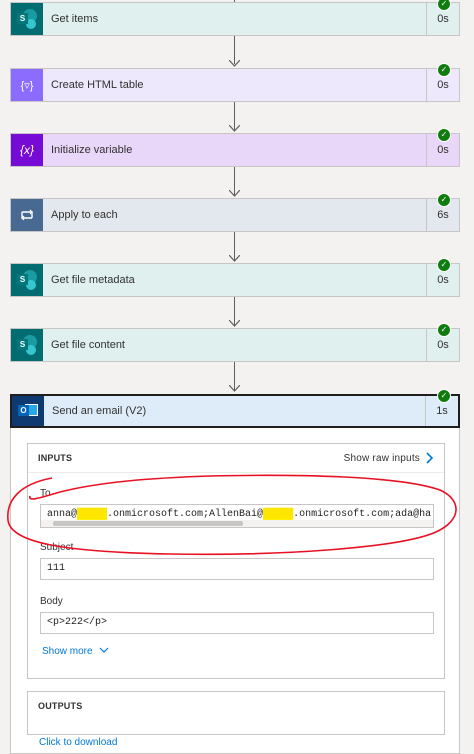 The image size is (474, 754). I want to click on show-more-link: Show more, so click(75, 651).